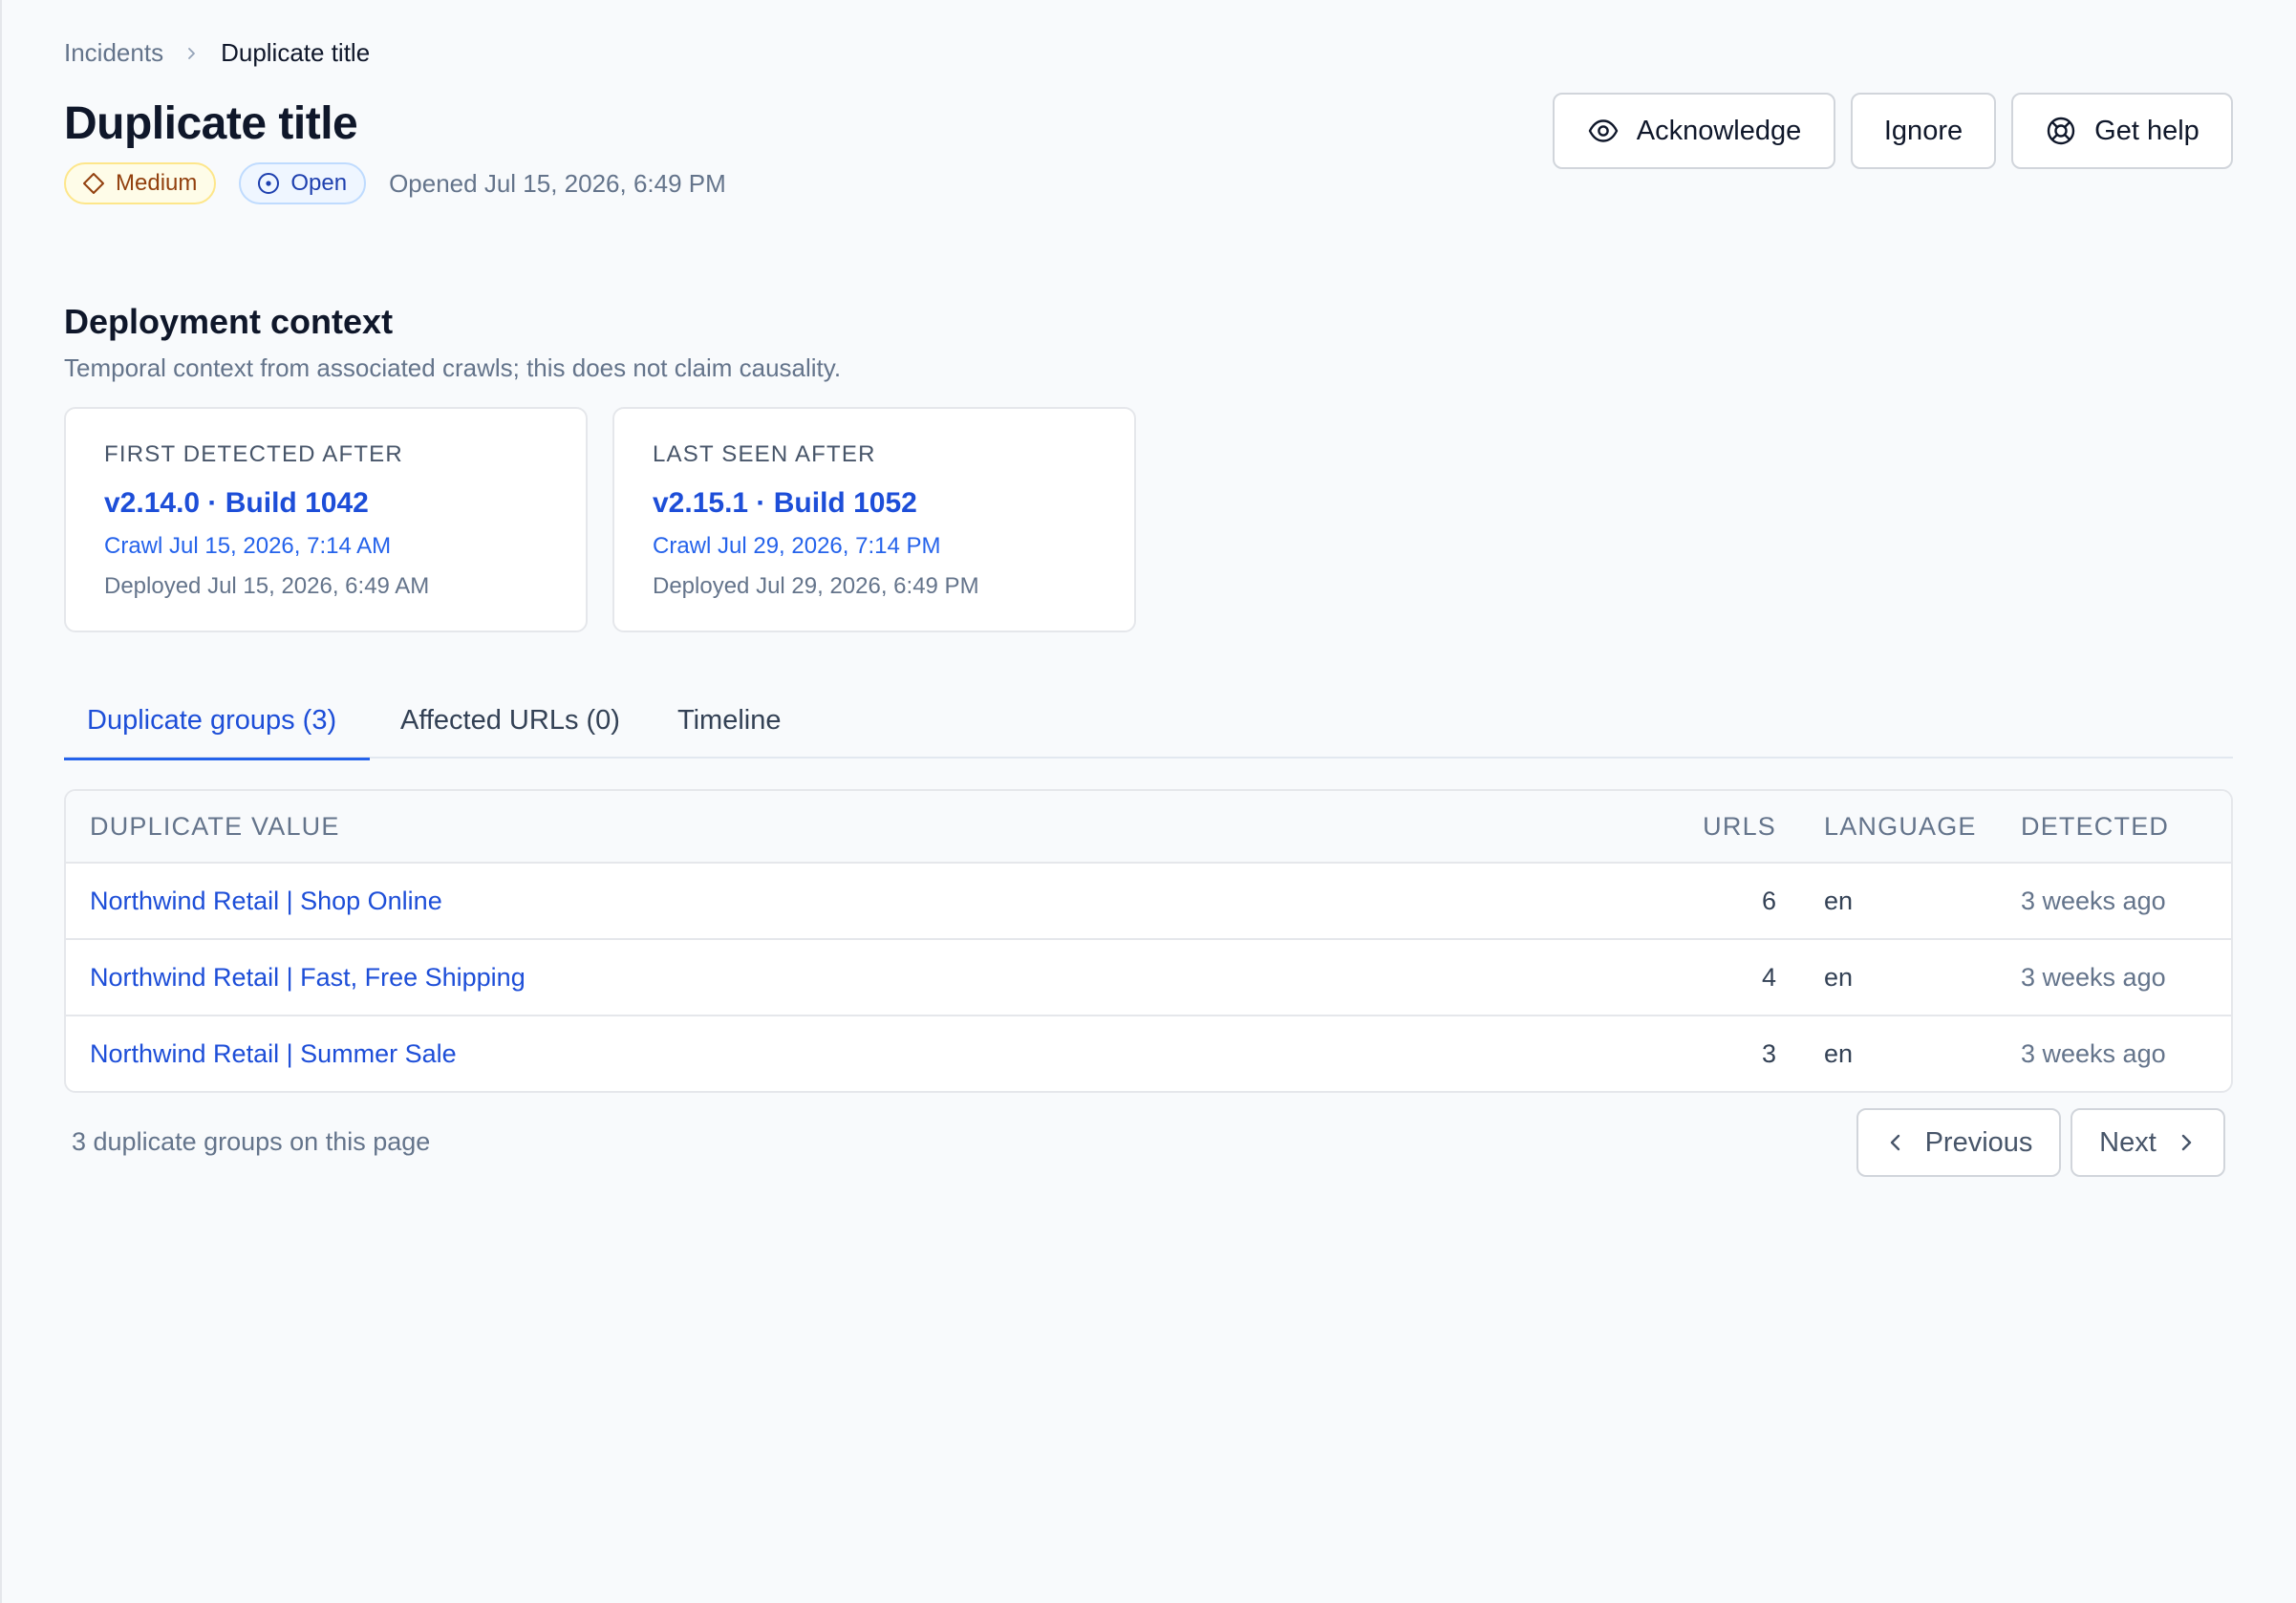  What do you see at coordinates (2128, 1142) in the screenshot?
I see `next-label: Next` at bounding box center [2128, 1142].